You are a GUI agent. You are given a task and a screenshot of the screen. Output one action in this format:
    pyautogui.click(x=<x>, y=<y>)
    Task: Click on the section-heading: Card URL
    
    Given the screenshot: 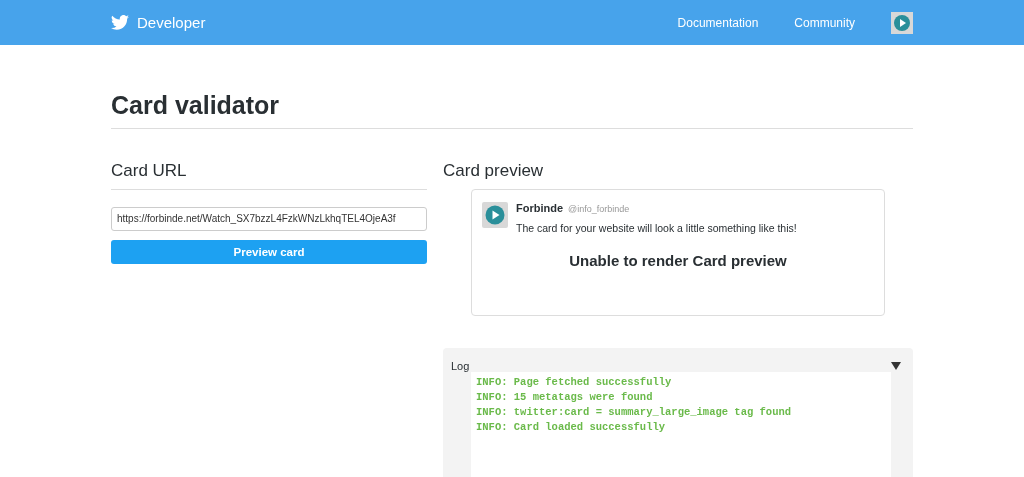 What is the action you would take?
    pyautogui.click(x=269, y=174)
    